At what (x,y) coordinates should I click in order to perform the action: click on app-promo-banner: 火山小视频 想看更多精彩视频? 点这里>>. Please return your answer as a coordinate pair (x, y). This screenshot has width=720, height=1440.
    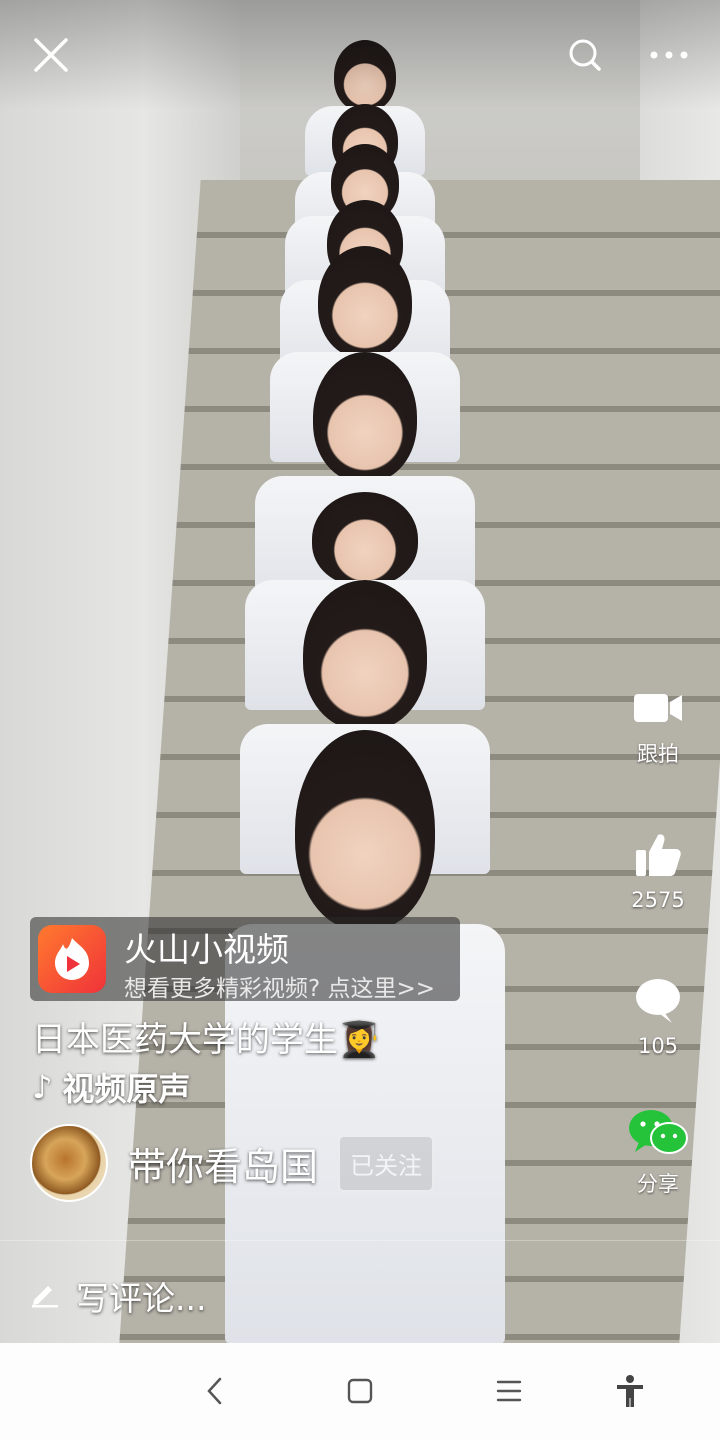
    Looking at the image, I should click on (245, 959).